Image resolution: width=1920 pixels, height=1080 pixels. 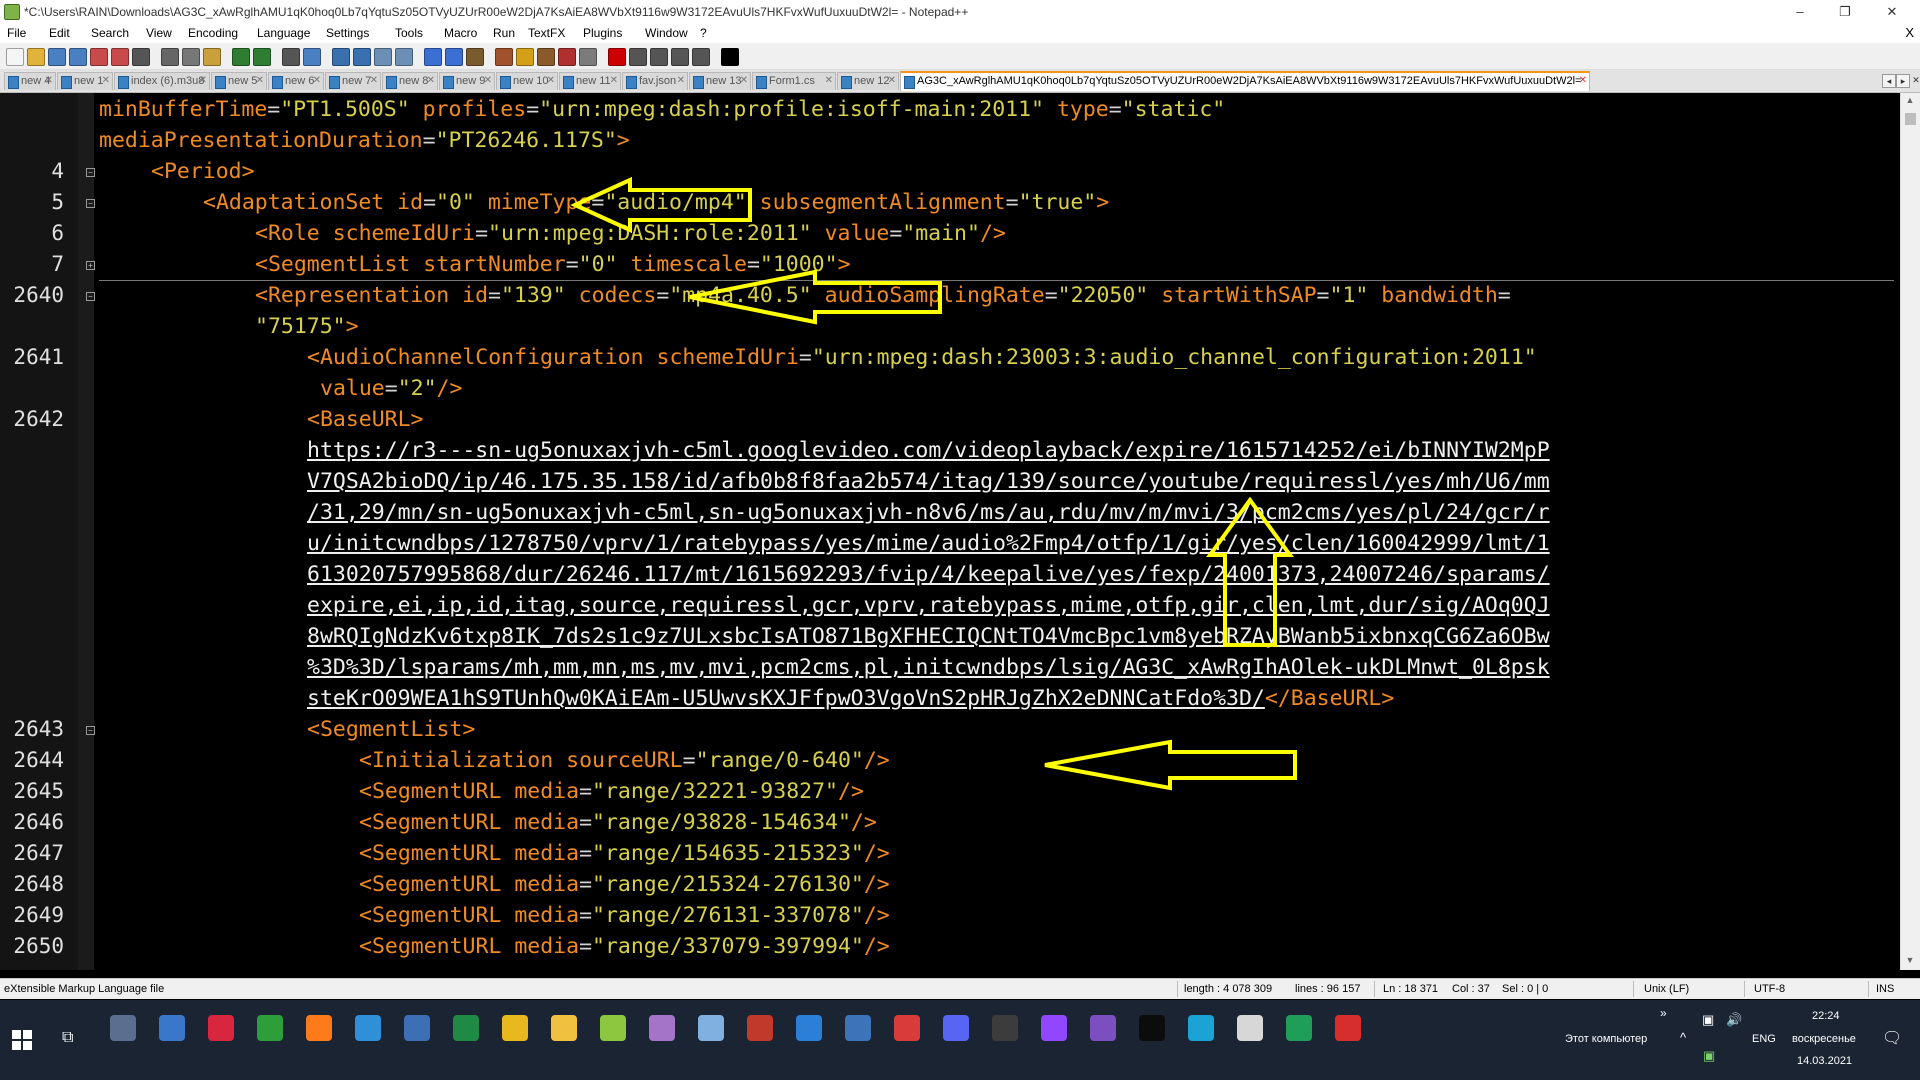 What do you see at coordinates (410, 81) in the screenshot?
I see `tab-document: new 8 ✕` at bounding box center [410, 81].